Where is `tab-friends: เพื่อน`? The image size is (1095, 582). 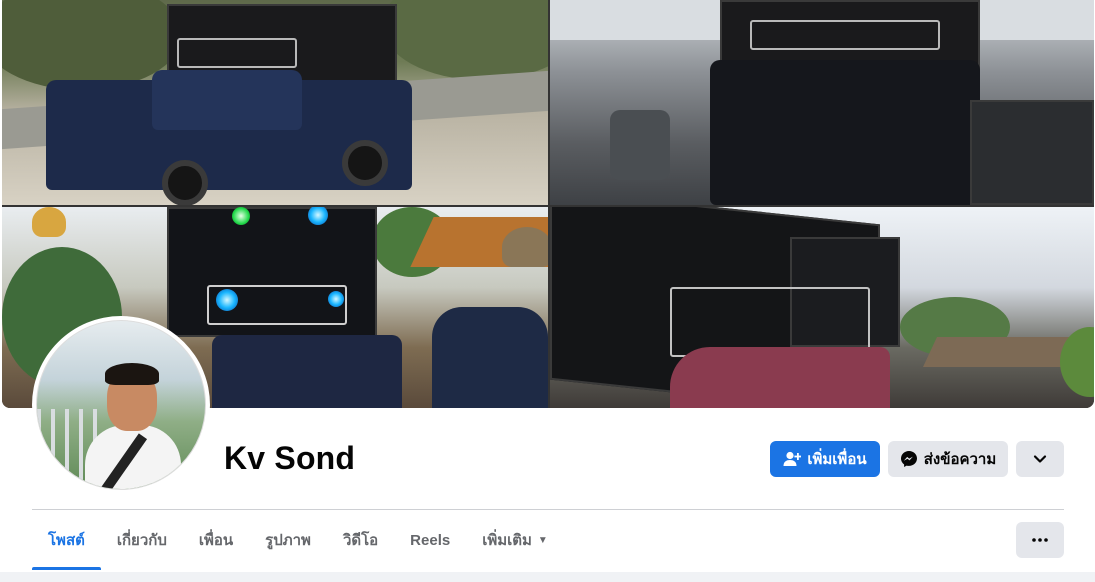
tab-friends: เพื่อน is located at coordinates (216, 540).